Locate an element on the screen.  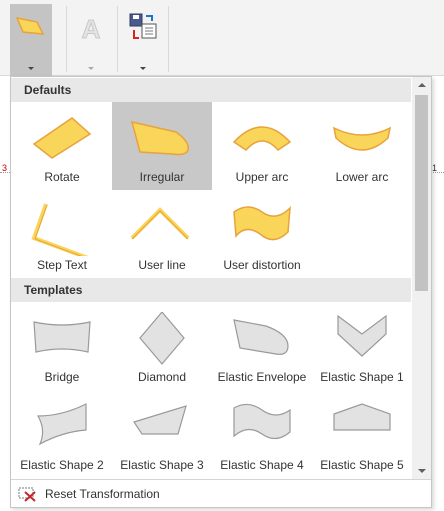
gallery-item-elastic-shape-4: Elastic Shape 4 is located at coordinates (262, 434).